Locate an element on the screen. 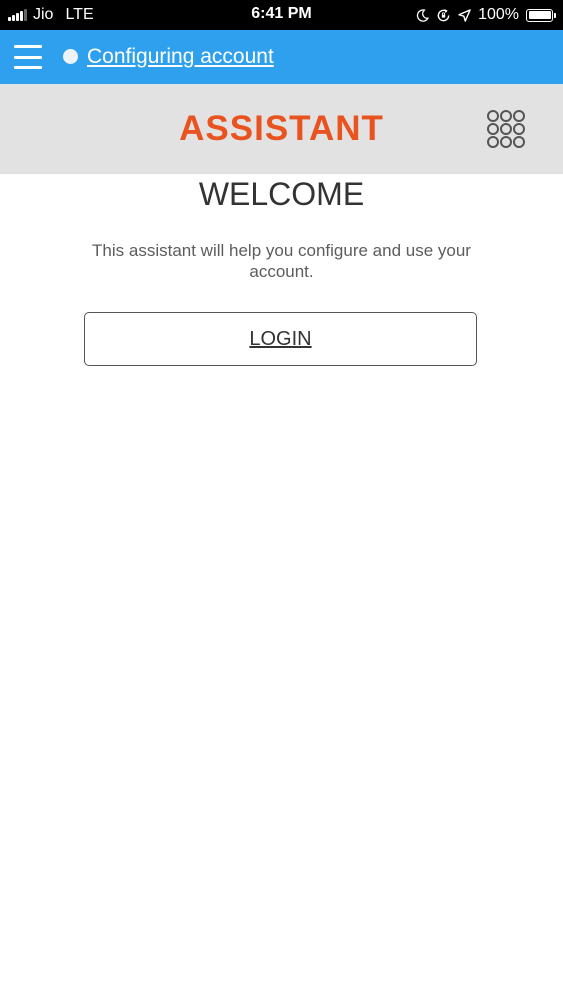 This screenshot has width=563, height=1000. app-bar: Configuring account is located at coordinates (281, 57).